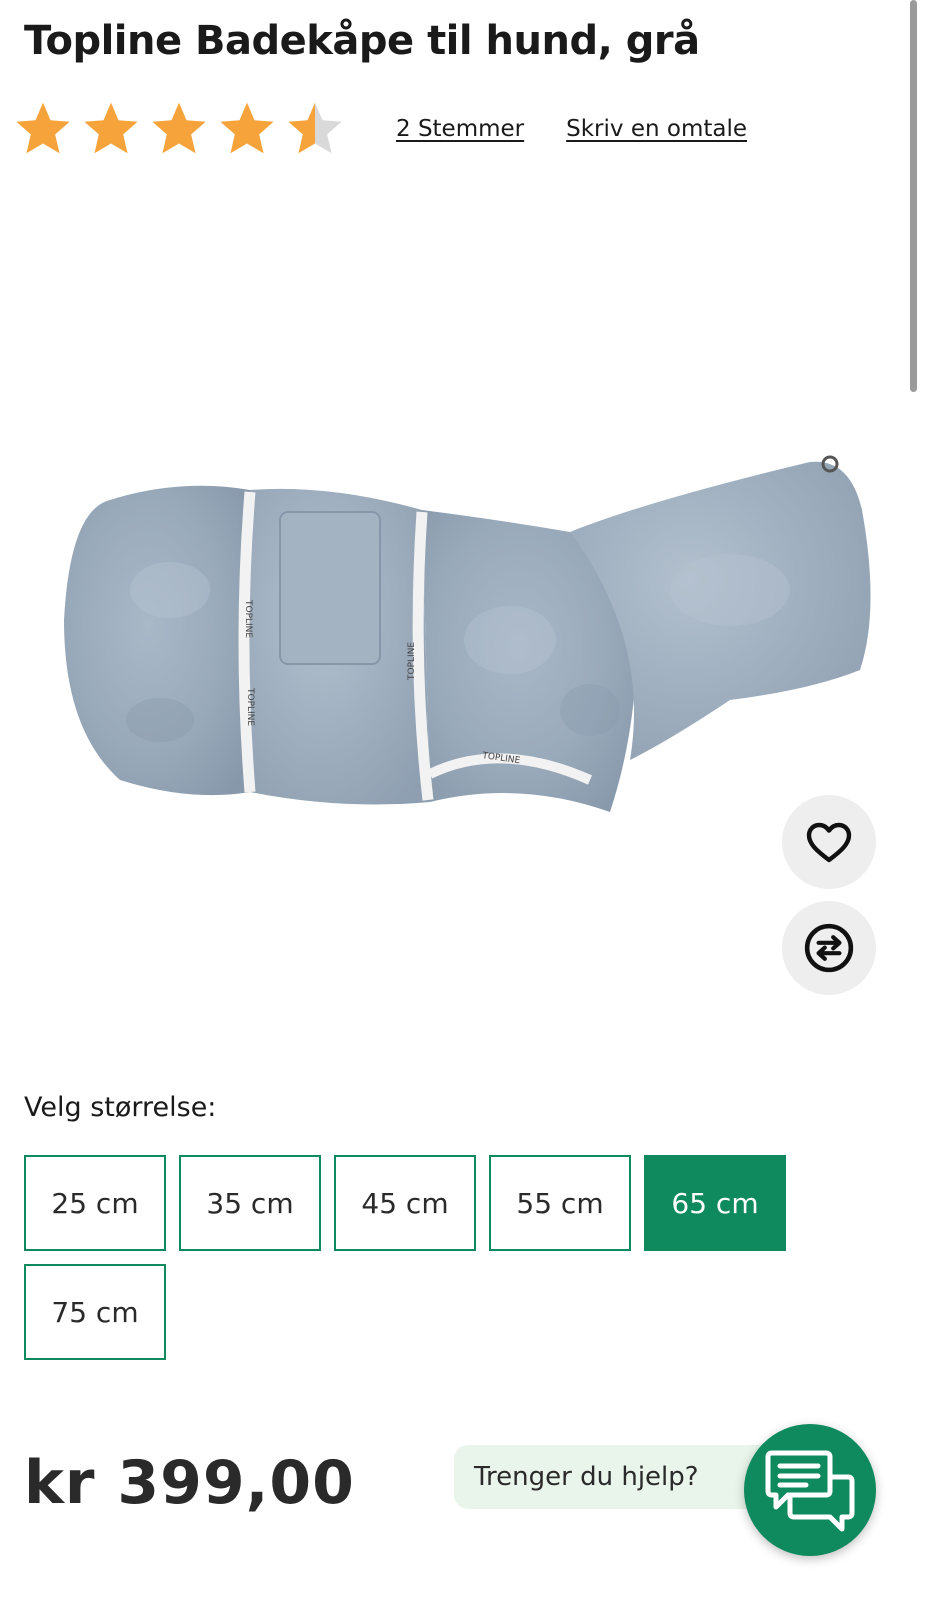  Describe the element at coordinates (560, 1203) in the screenshot. I see `size-option: 55 cm` at that location.